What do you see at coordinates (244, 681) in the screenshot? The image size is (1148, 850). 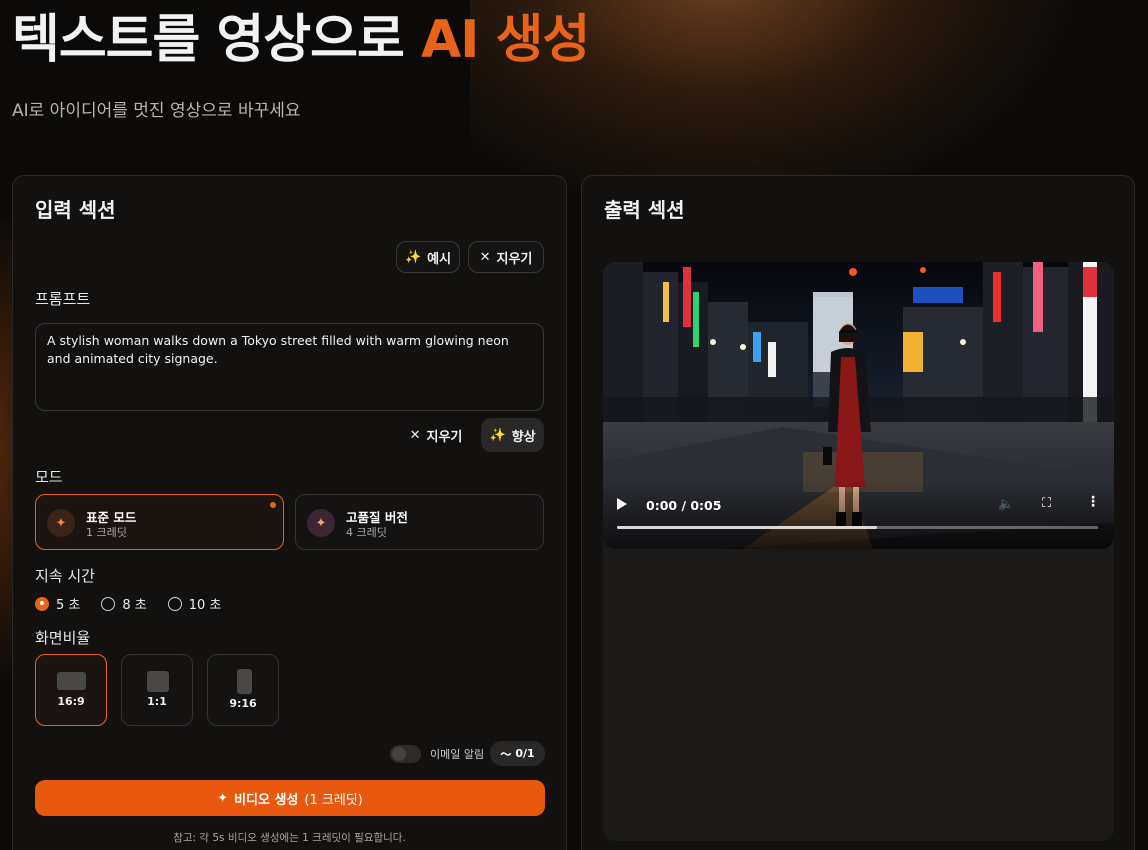 I see `portrait-shape-icon` at bounding box center [244, 681].